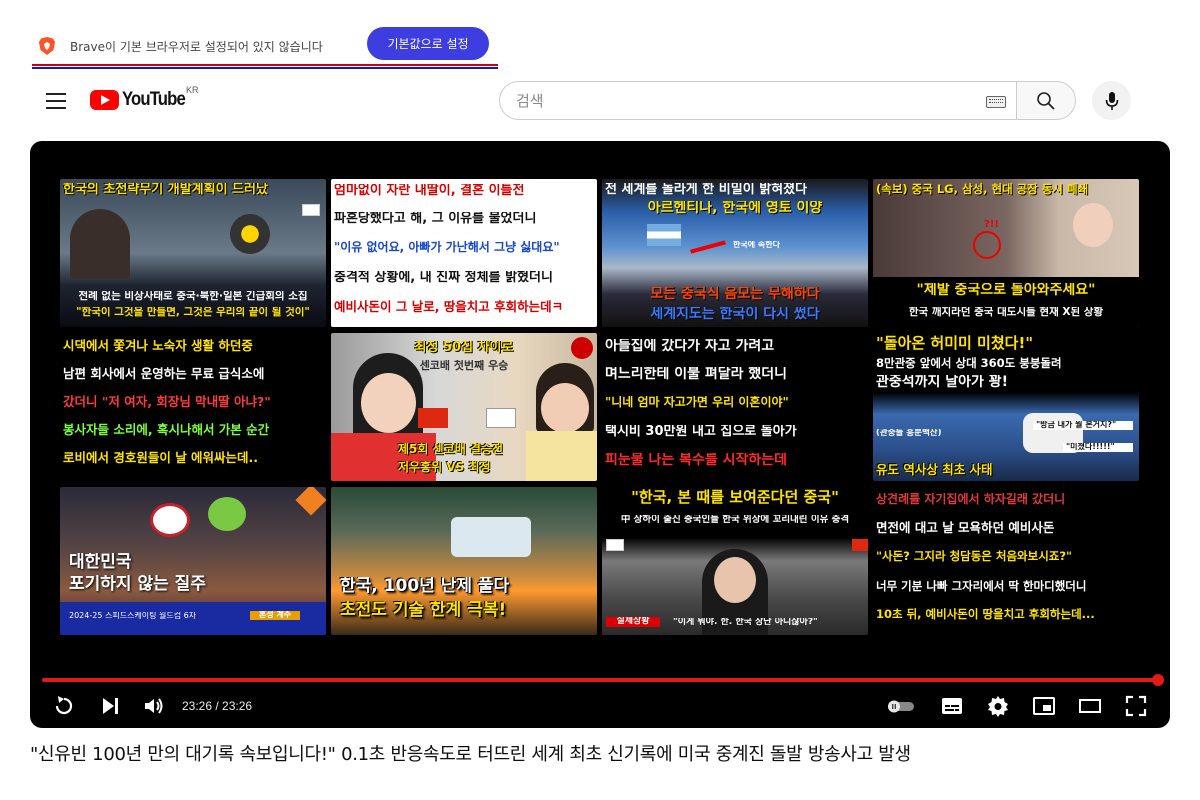  I want to click on next-video-icon, so click(110, 706).